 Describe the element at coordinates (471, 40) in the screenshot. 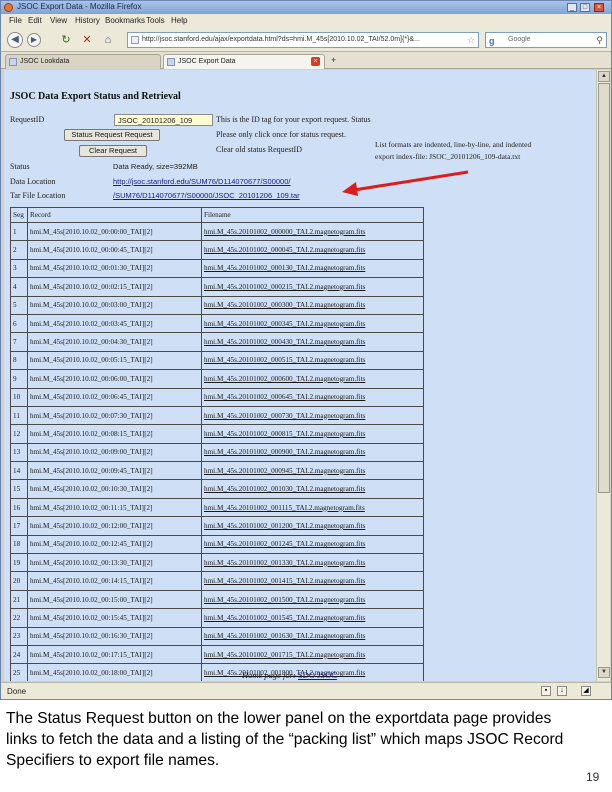

I see `bookmark-star-icon: ☆` at that location.